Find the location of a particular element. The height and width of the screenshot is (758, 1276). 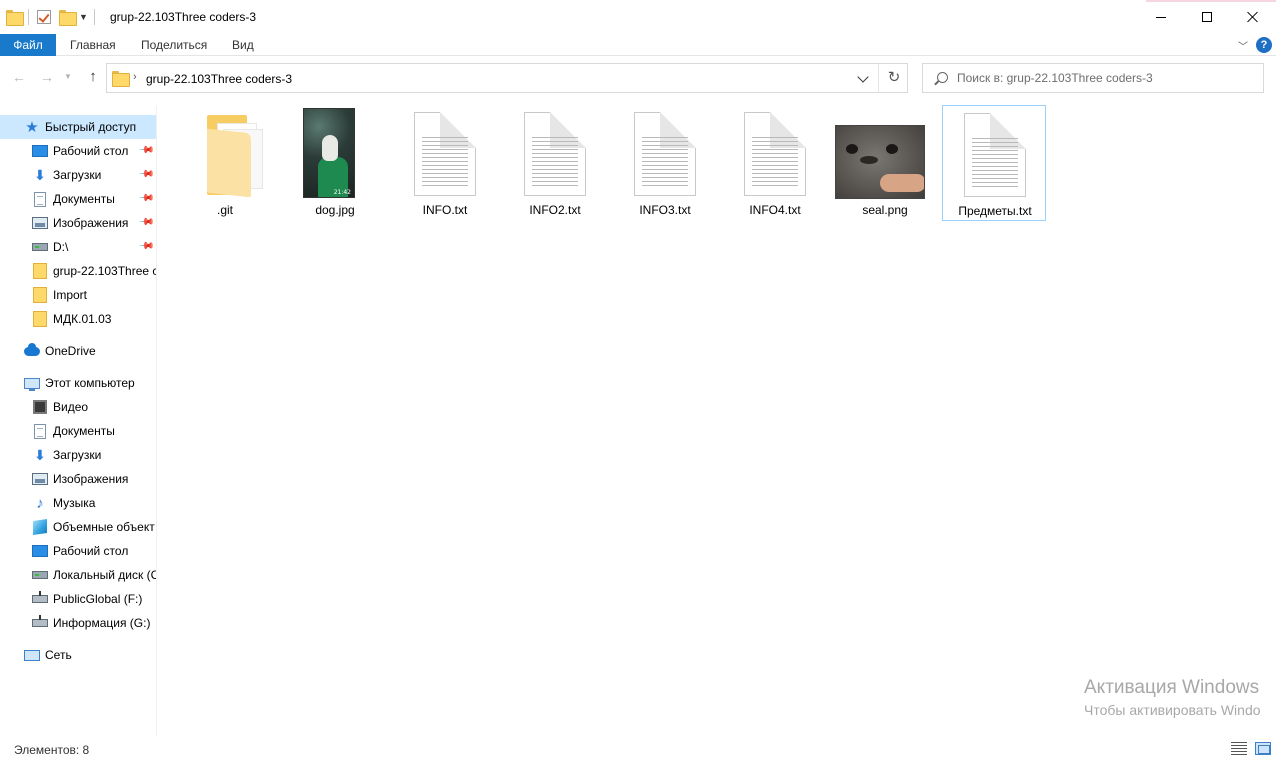

address-row: ← → ▼ ↑ › grup-22.103Three coders-3 ↻ is located at coordinates (638, 77).